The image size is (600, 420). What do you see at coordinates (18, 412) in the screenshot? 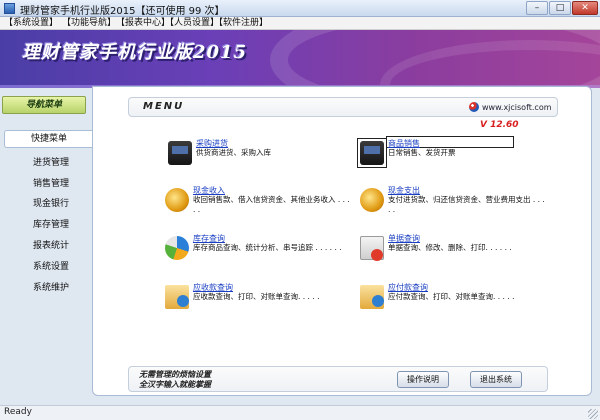
I see `status-text: Ready` at bounding box center [18, 412].